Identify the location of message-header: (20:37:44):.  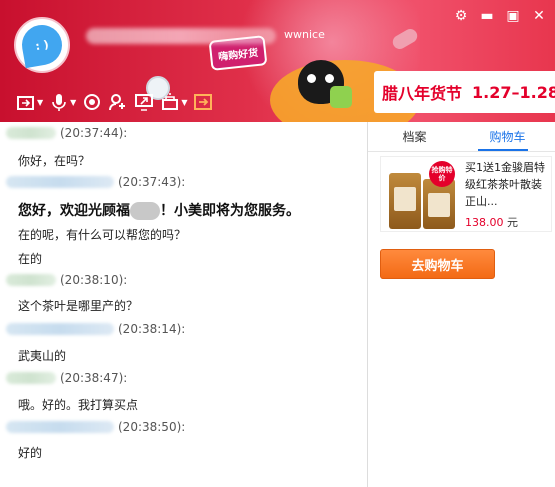
(66, 133).